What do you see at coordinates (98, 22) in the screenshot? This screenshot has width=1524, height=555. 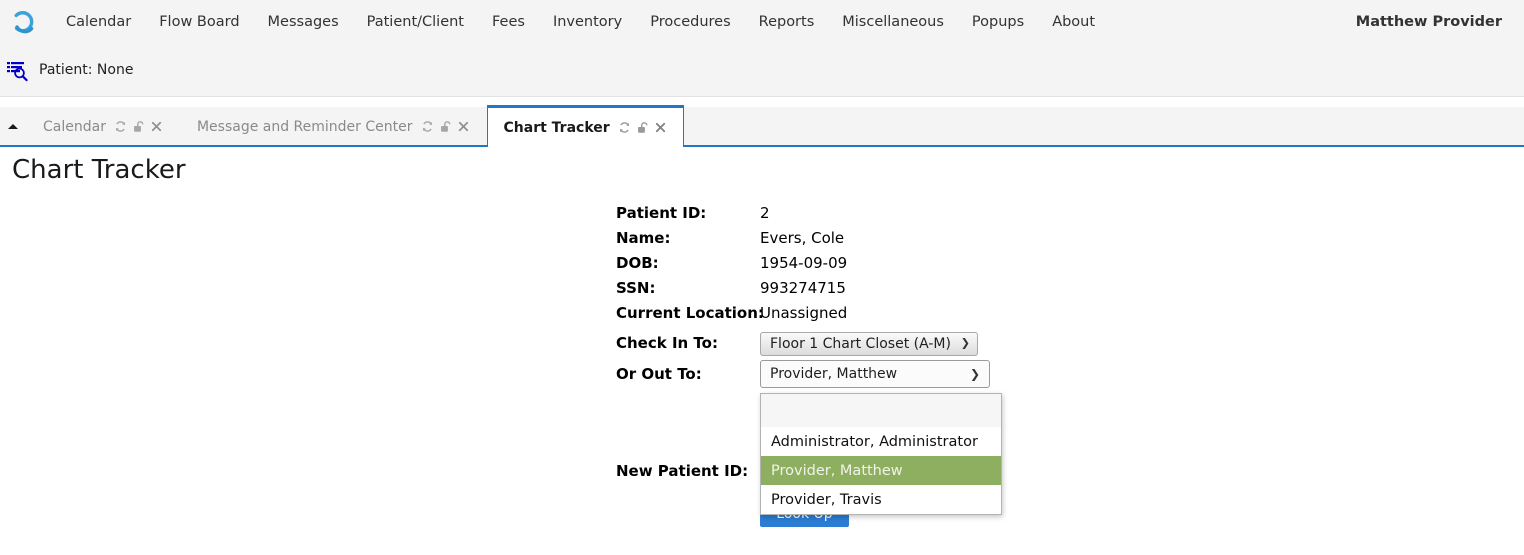 I see `nav-item-calendar: Calendar` at bounding box center [98, 22].